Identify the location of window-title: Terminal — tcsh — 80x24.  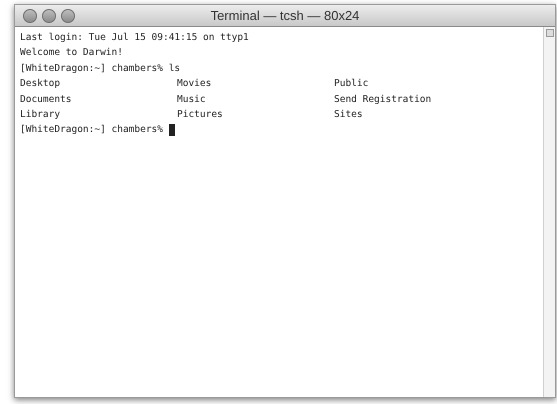
(285, 15).